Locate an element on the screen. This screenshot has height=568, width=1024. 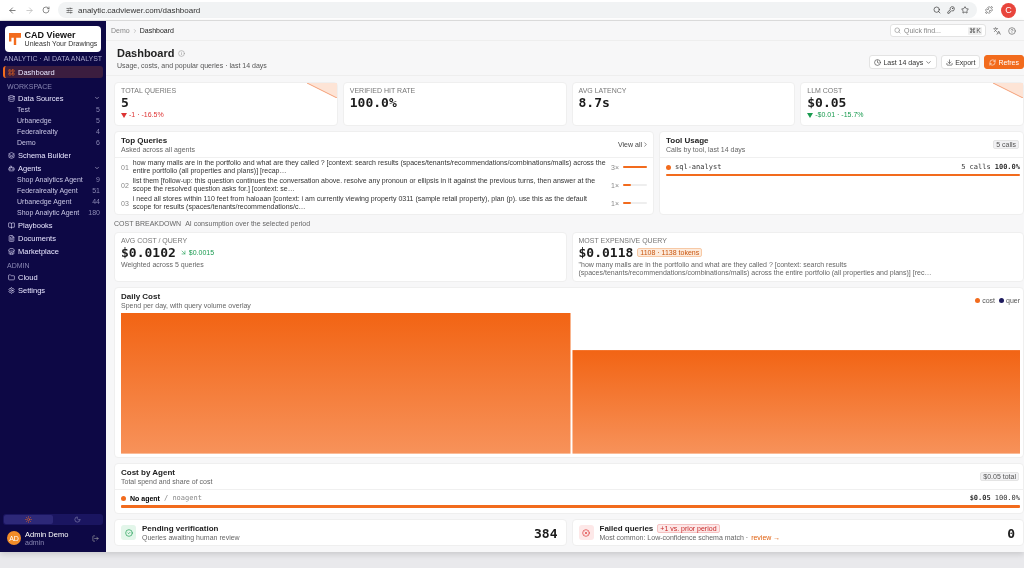
database-icon is located at coordinates (11, 98).